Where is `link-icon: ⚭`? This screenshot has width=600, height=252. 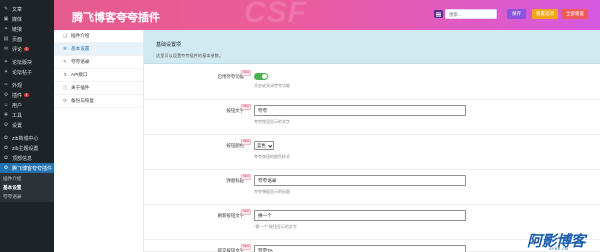 link-icon: ⚭ is located at coordinates (6, 29).